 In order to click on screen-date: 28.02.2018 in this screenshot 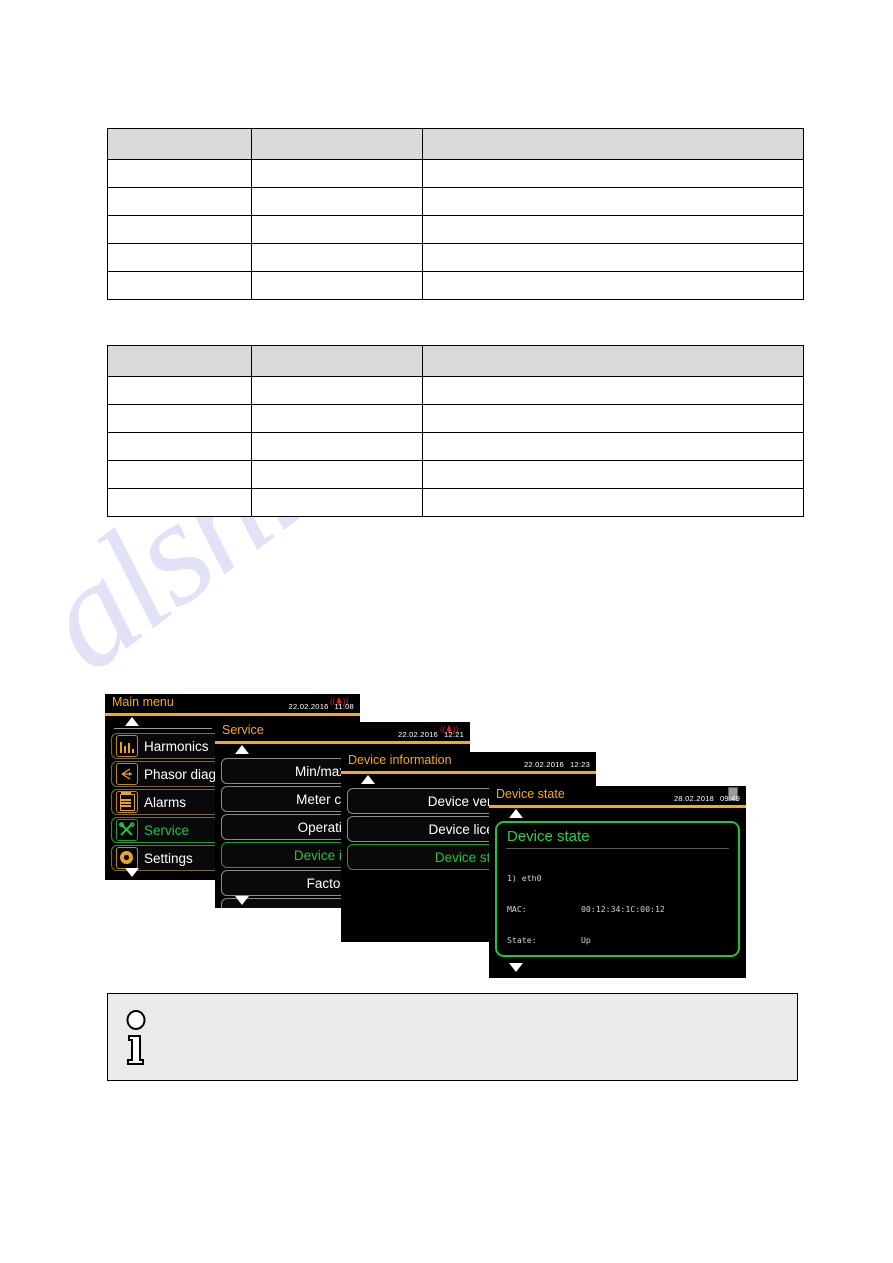, I will do `click(693, 798)`.